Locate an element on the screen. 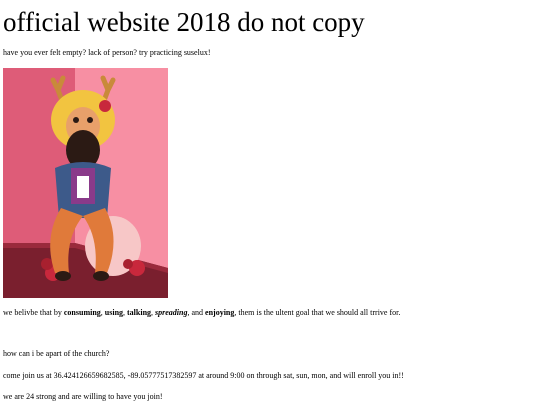 This screenshot has height=405, width=540. word-using: using is located at coordinates (114, 312).